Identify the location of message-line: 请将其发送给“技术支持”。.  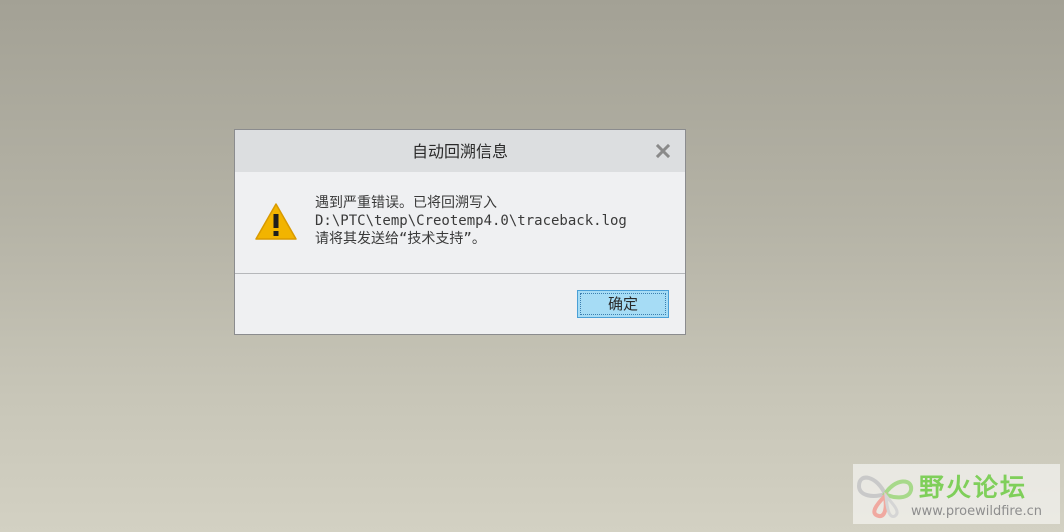
(400, 239).